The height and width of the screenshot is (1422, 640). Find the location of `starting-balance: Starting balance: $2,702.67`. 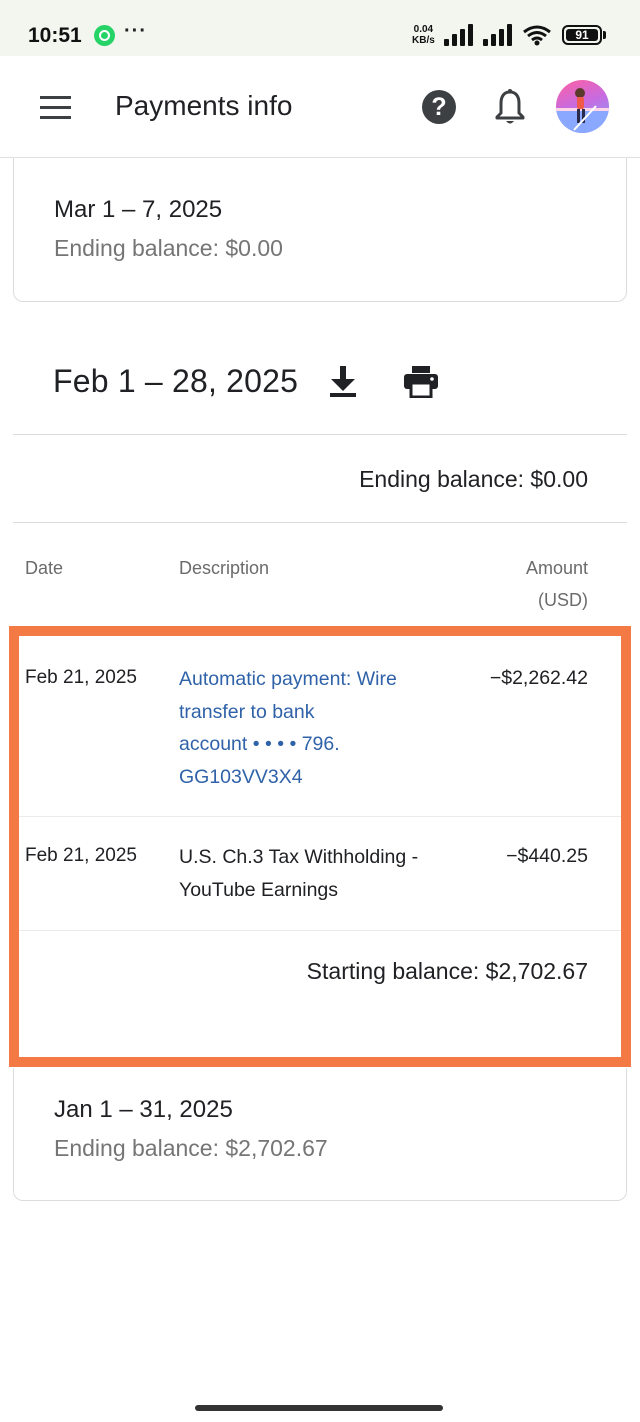

starting-balance: Starting balance: $2,702.67 is located at coordinates (447, 971).